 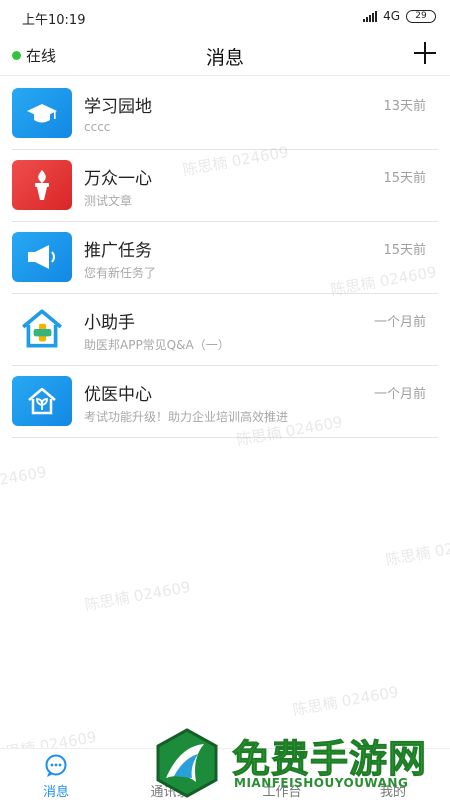 I want to click on promo-subtitle: MIANFEISHOUYOUWANG, so click(x=321, y=783).